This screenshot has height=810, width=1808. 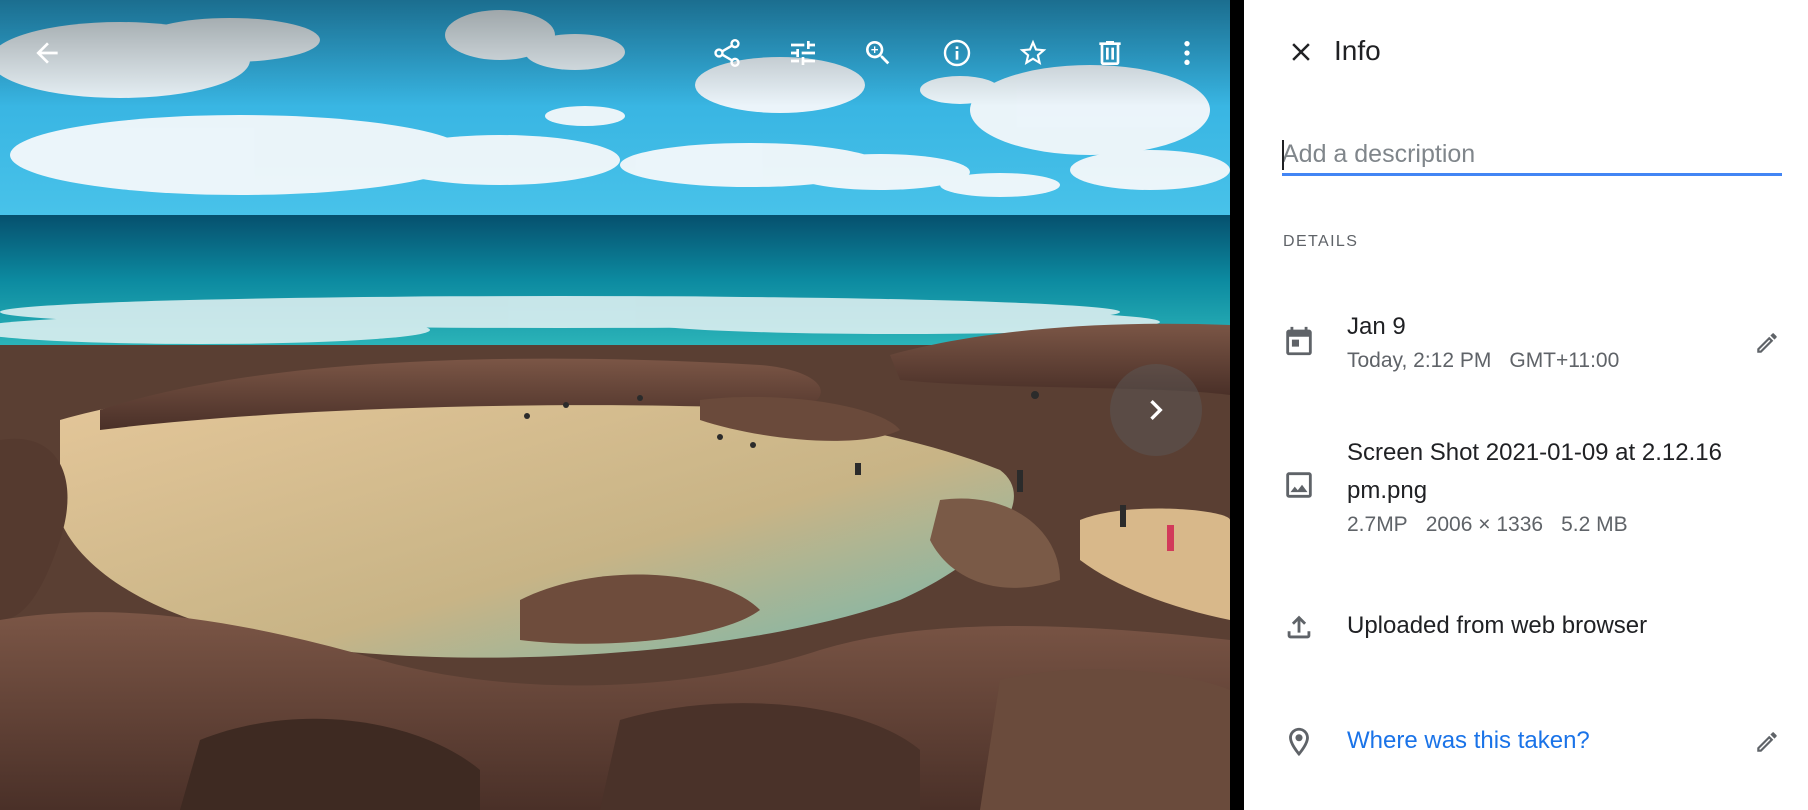 I want to click on info-icon, so click(x=957, y=53).